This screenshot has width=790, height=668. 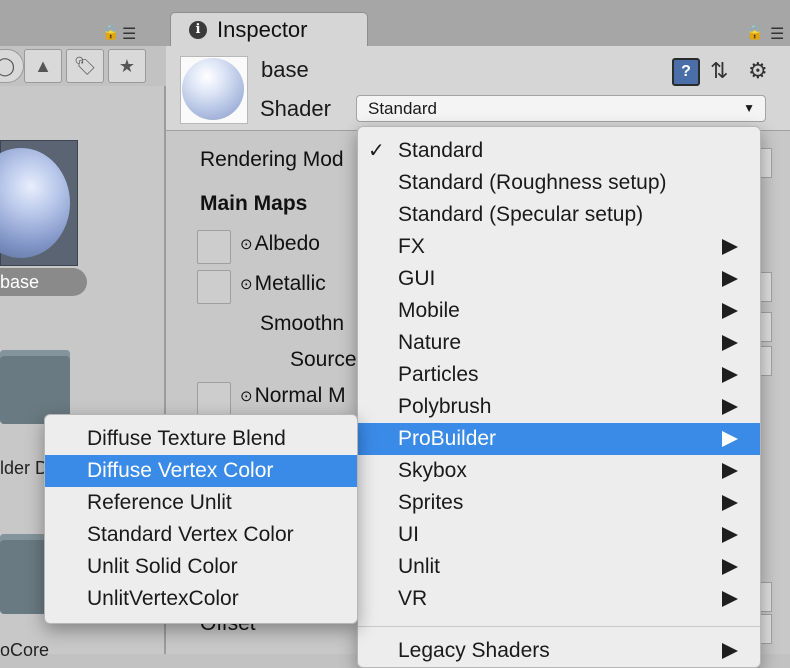 What do you see at coordinates (162, 566) in the screenshot?
I see `submenu-item-label: Unlit Solid Color` at bounding box center [162, 566].